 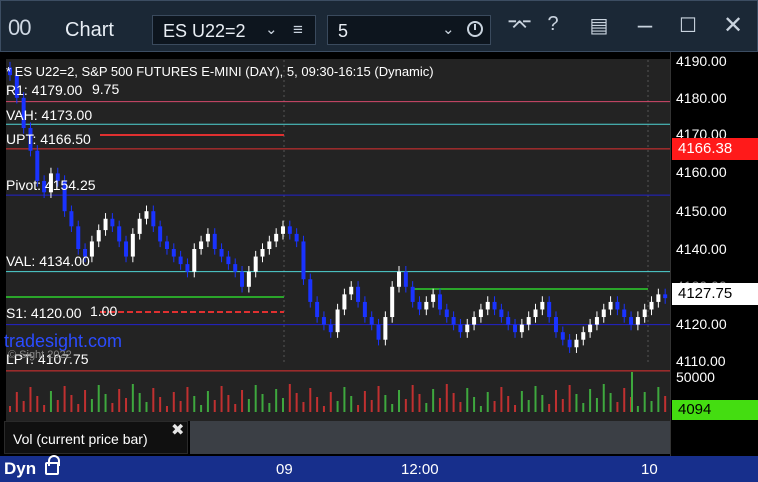 I want to click on time-label: 12:00, so click(x=420, y=469).